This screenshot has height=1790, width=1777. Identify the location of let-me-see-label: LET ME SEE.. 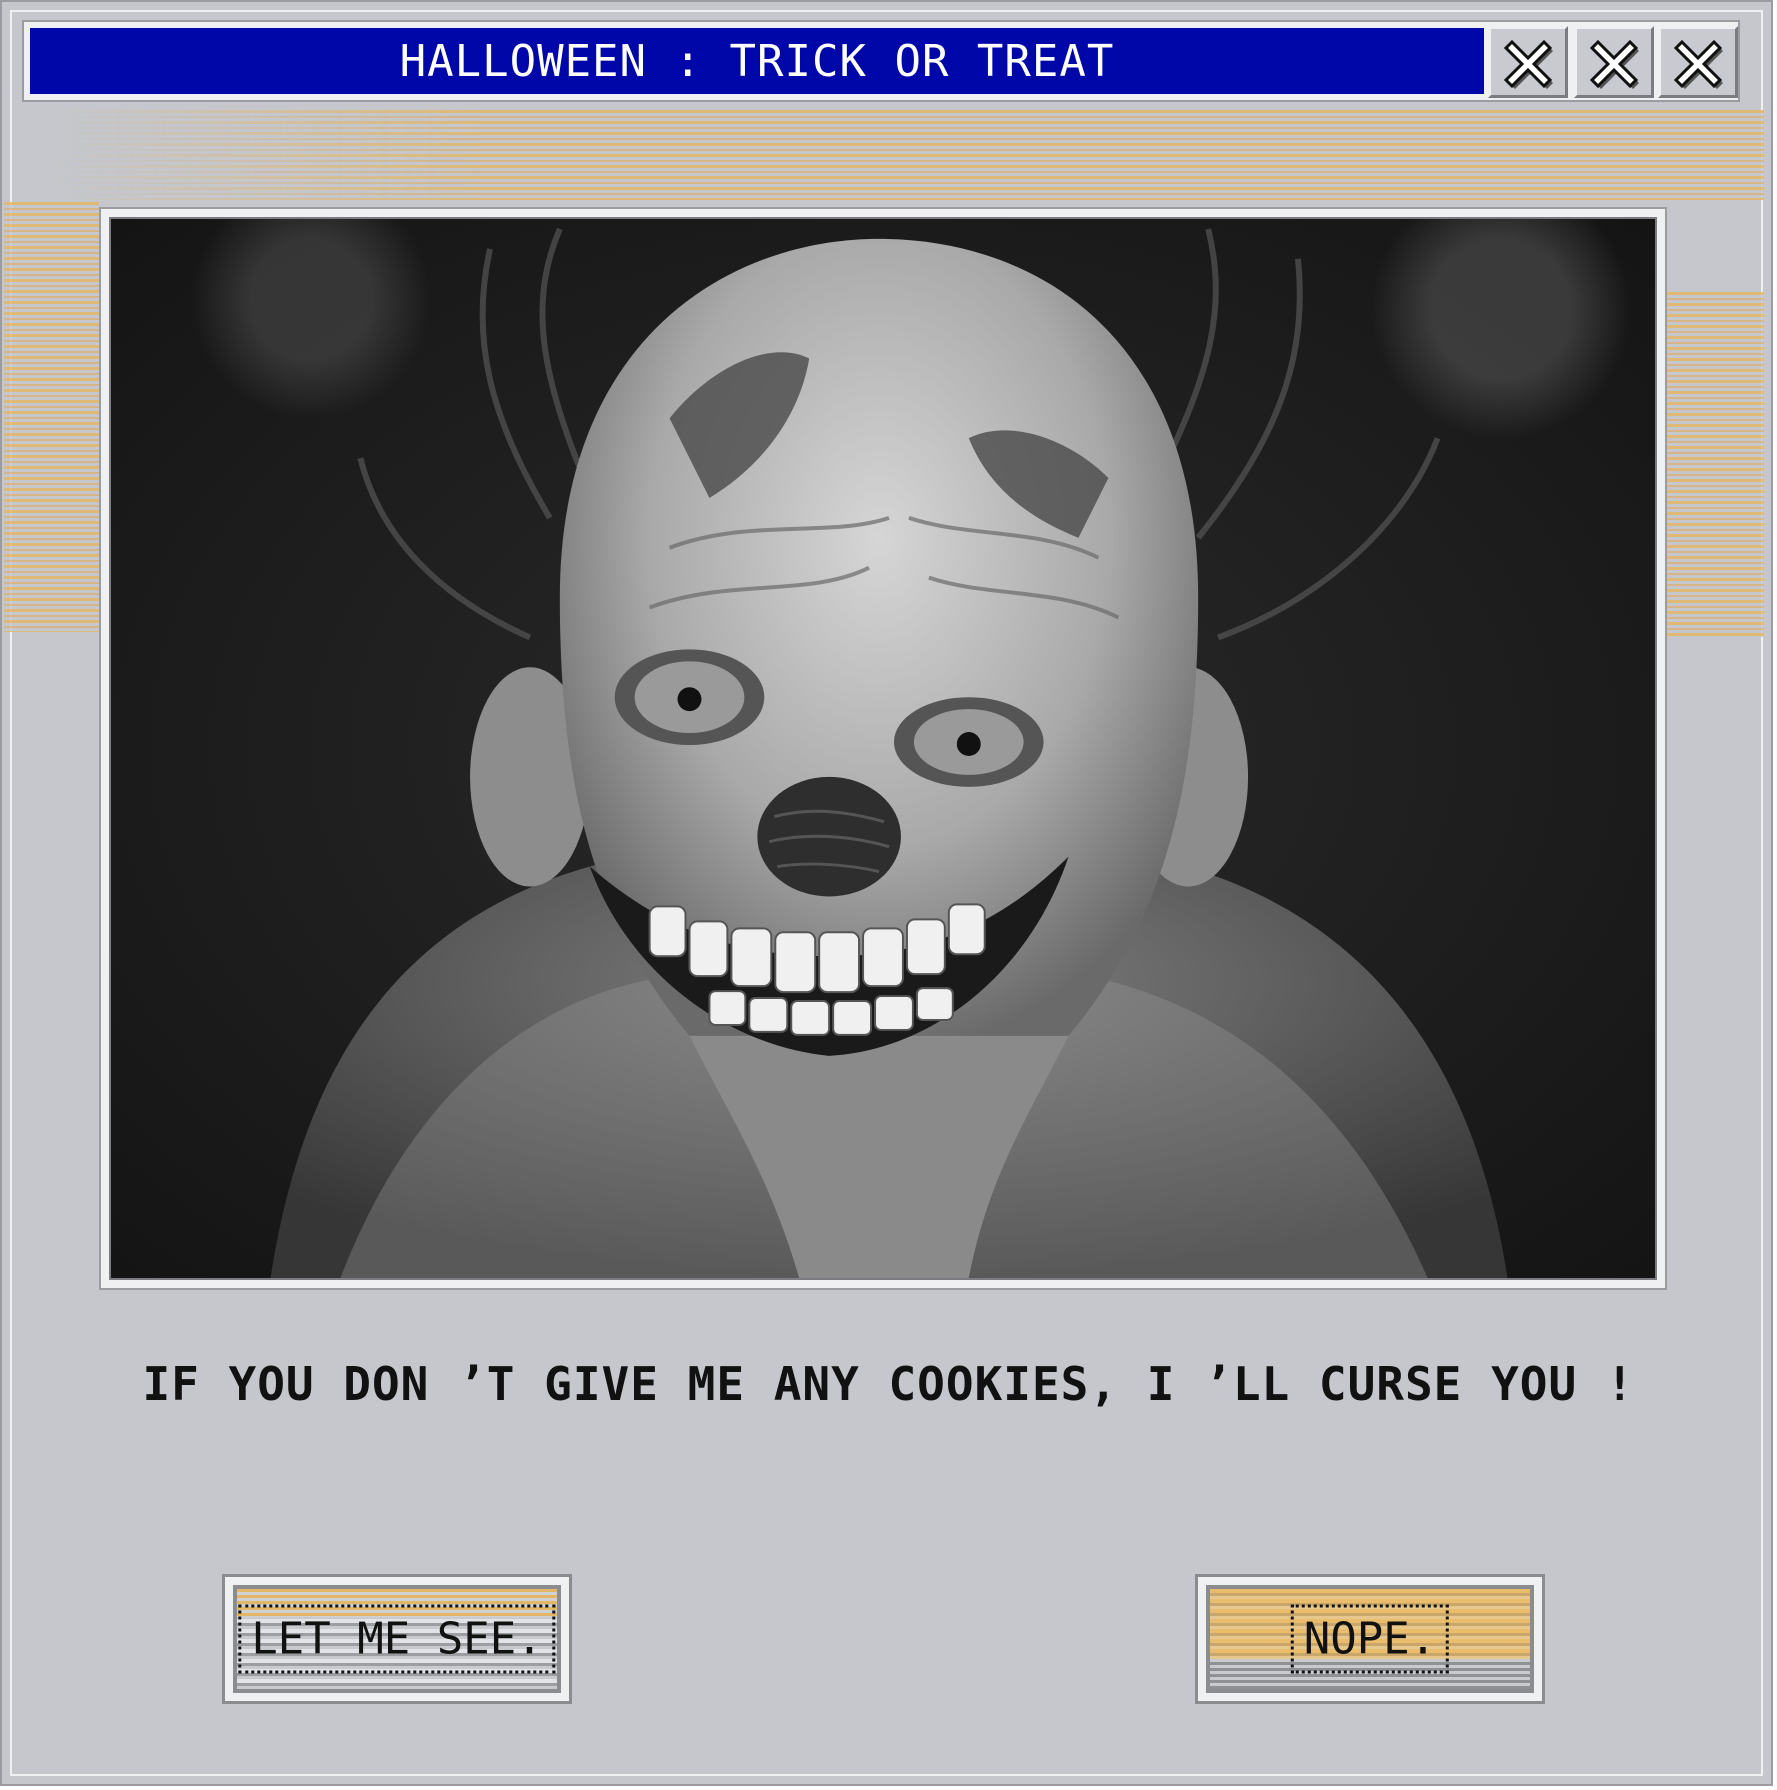
(397, 1639).